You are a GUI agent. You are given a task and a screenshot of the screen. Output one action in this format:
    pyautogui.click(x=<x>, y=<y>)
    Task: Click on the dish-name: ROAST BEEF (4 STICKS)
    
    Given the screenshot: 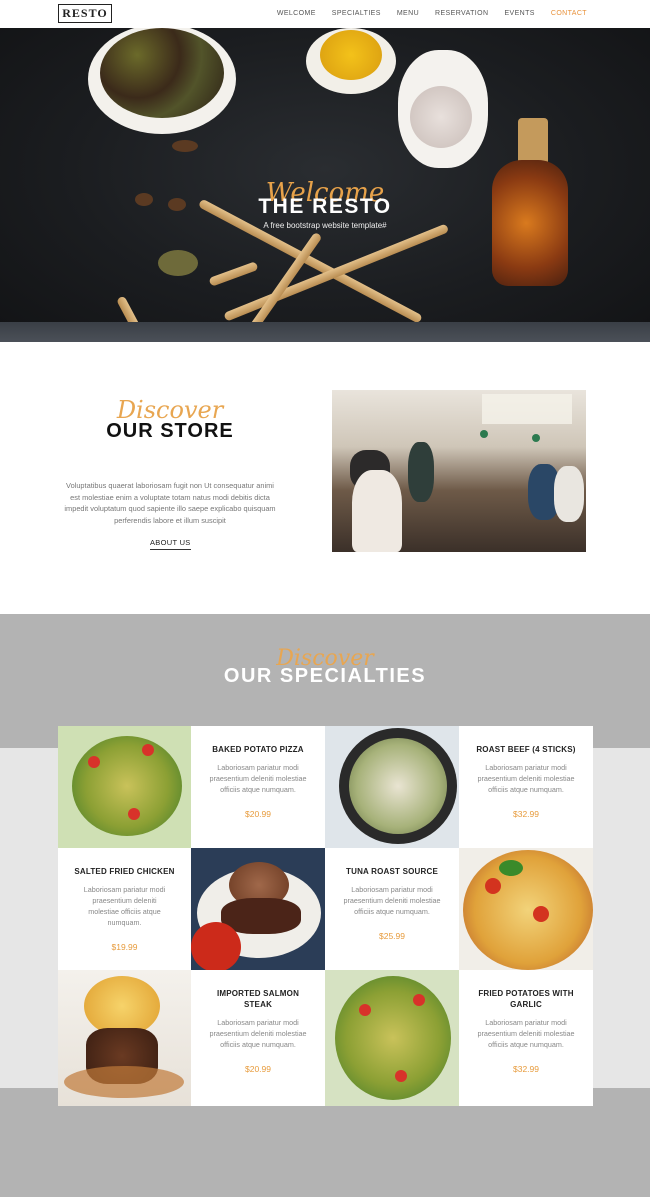 What is the action you would take?
    pyautogui.click(x=526, y=749)
    